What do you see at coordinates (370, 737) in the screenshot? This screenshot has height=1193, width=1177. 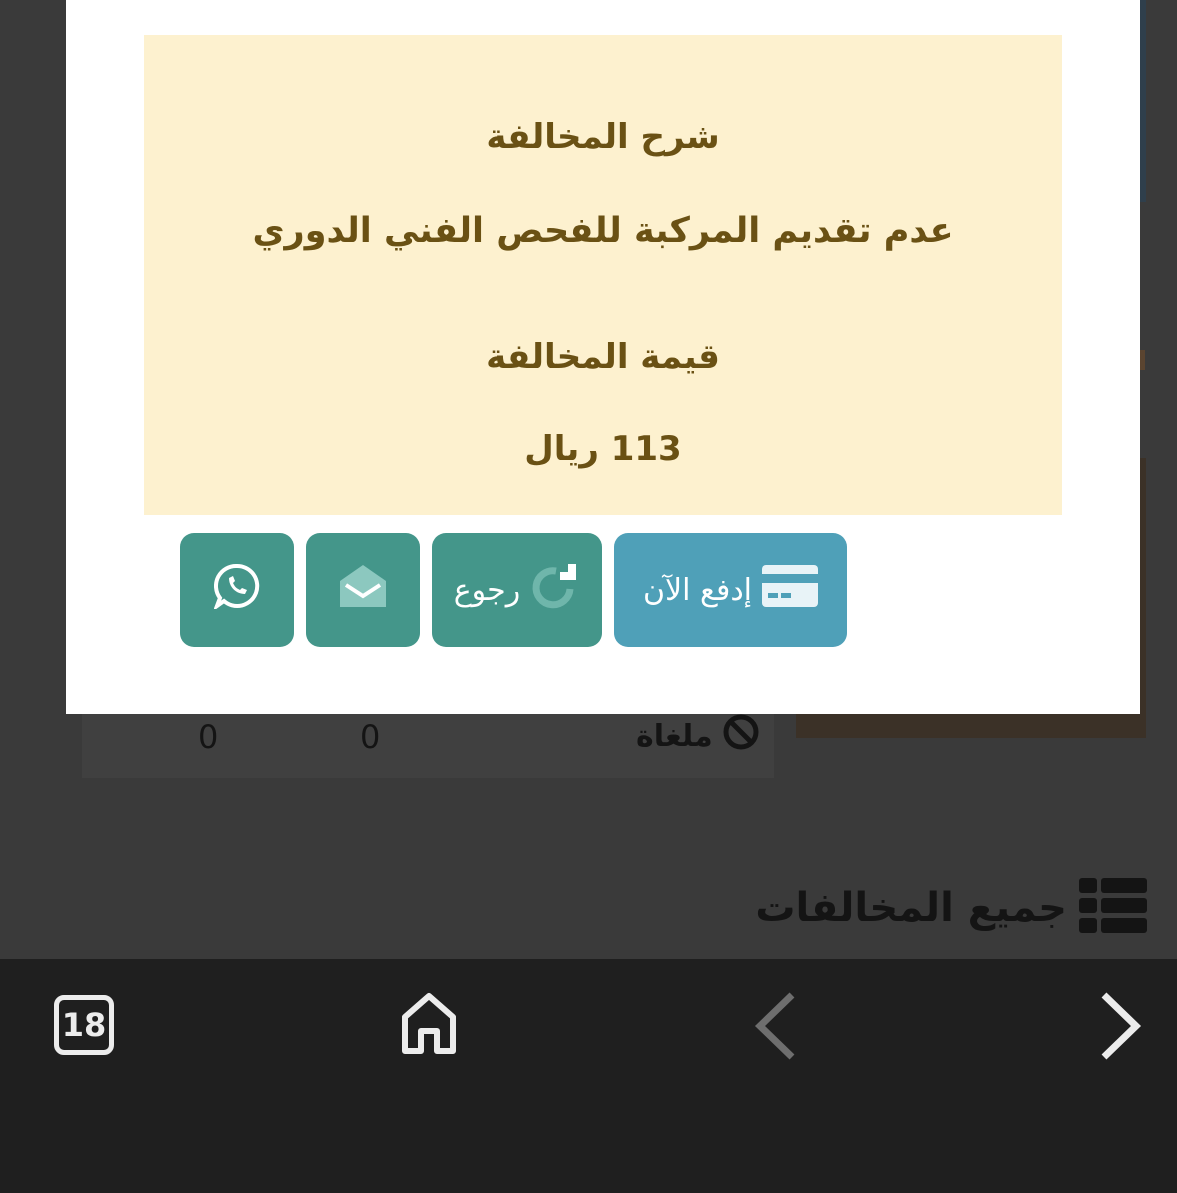 I see `cancelled-count-2: 0` at bounding box center [370, 737].